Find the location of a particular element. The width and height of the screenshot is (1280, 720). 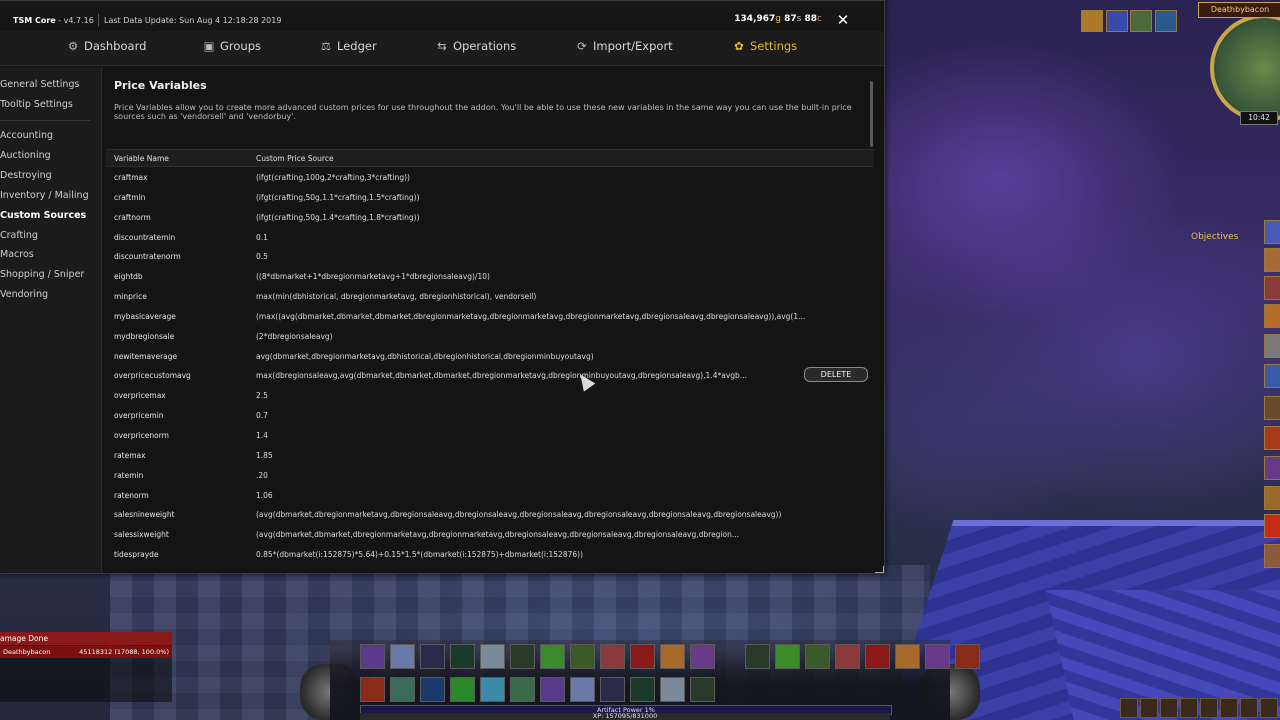

resize-handle is located at coordinates (879, 569).